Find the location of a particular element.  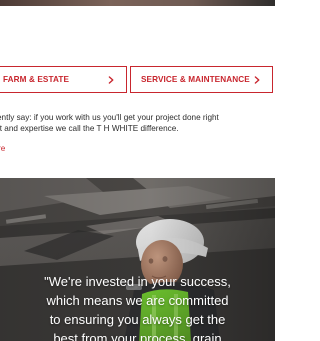

farm-estate-button-label: FARM & ESTATE is located at coordinates (36, 79).